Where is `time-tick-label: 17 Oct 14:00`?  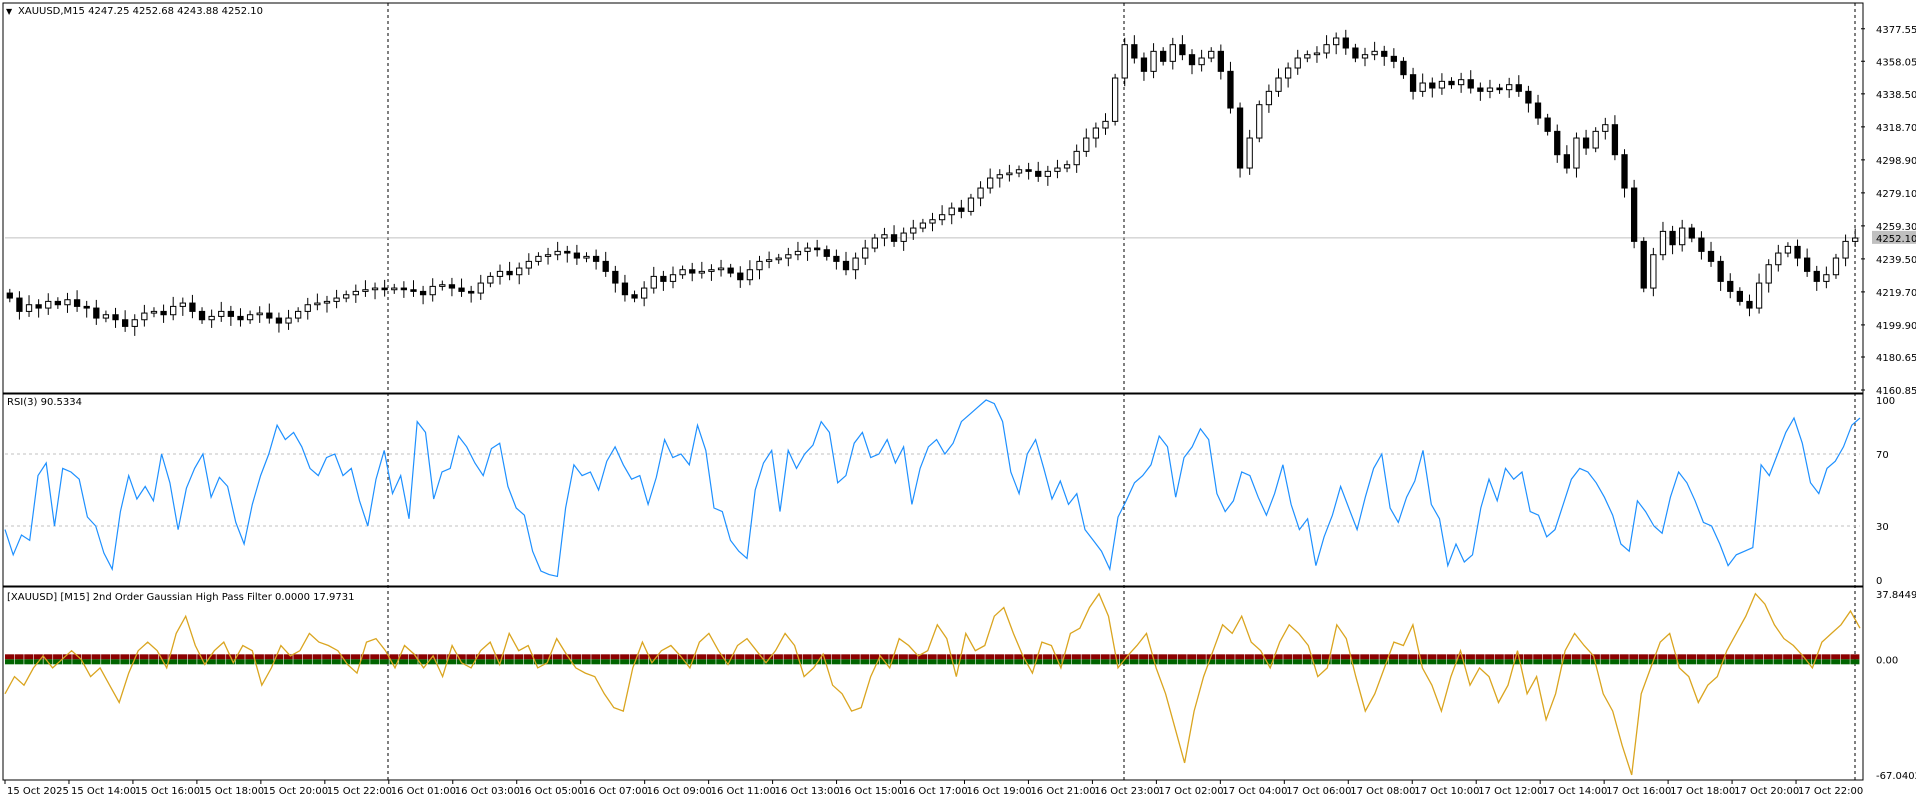 time-tick-label: 17 Oct 14:00 is located at coordinates (1574, 791).